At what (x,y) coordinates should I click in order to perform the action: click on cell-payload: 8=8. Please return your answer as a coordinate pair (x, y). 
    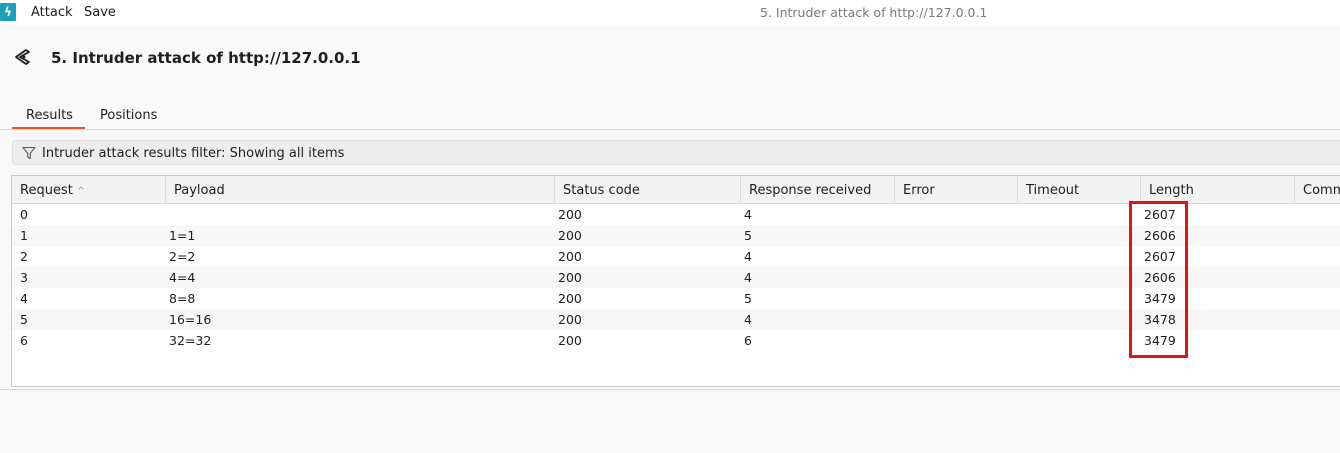
    Looking at the image, I should click on (182, 298).